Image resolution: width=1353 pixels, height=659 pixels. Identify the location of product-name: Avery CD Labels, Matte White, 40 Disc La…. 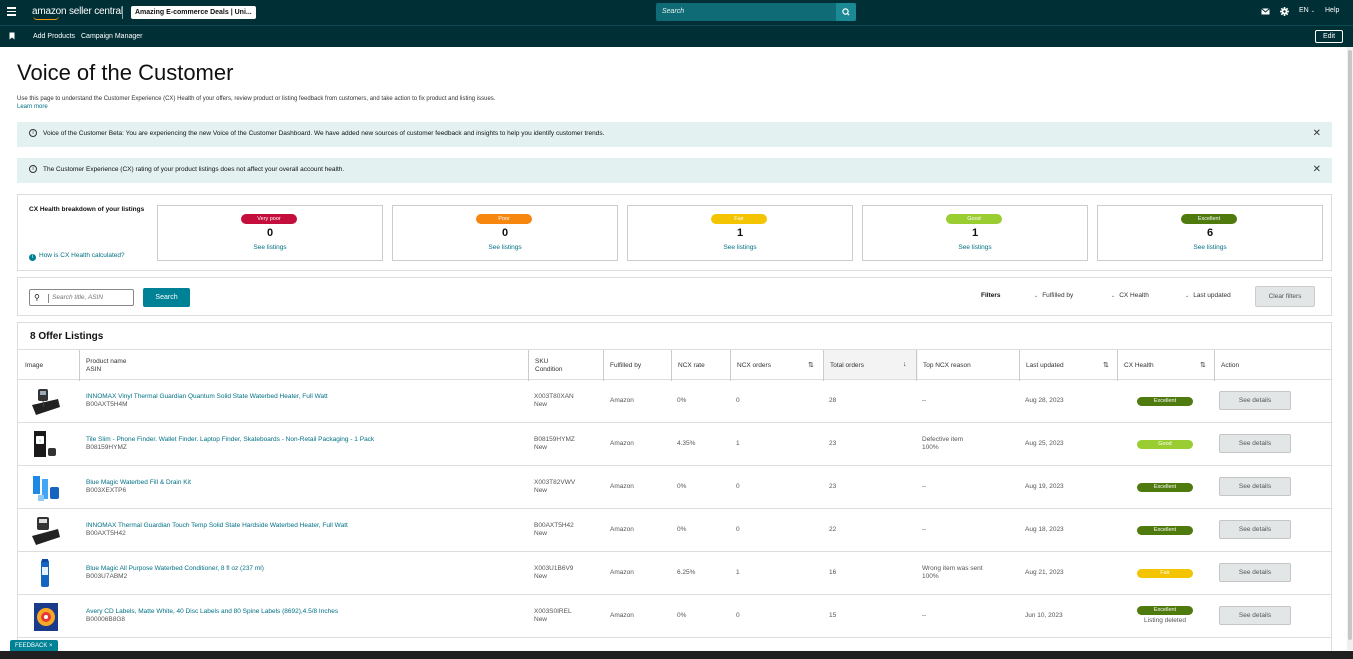
(212, 612).